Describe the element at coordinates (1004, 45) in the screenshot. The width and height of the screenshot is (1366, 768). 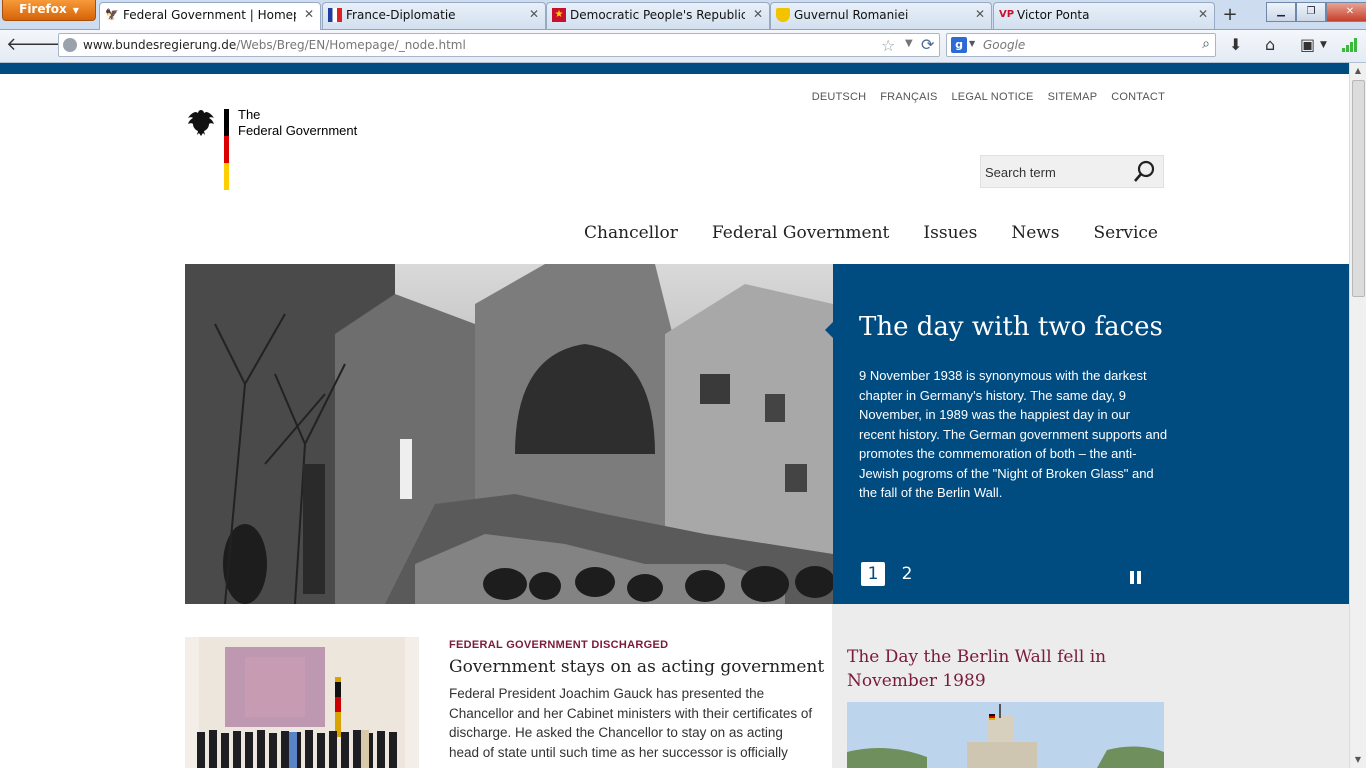
I see `search-placeholder: Google` at that location.